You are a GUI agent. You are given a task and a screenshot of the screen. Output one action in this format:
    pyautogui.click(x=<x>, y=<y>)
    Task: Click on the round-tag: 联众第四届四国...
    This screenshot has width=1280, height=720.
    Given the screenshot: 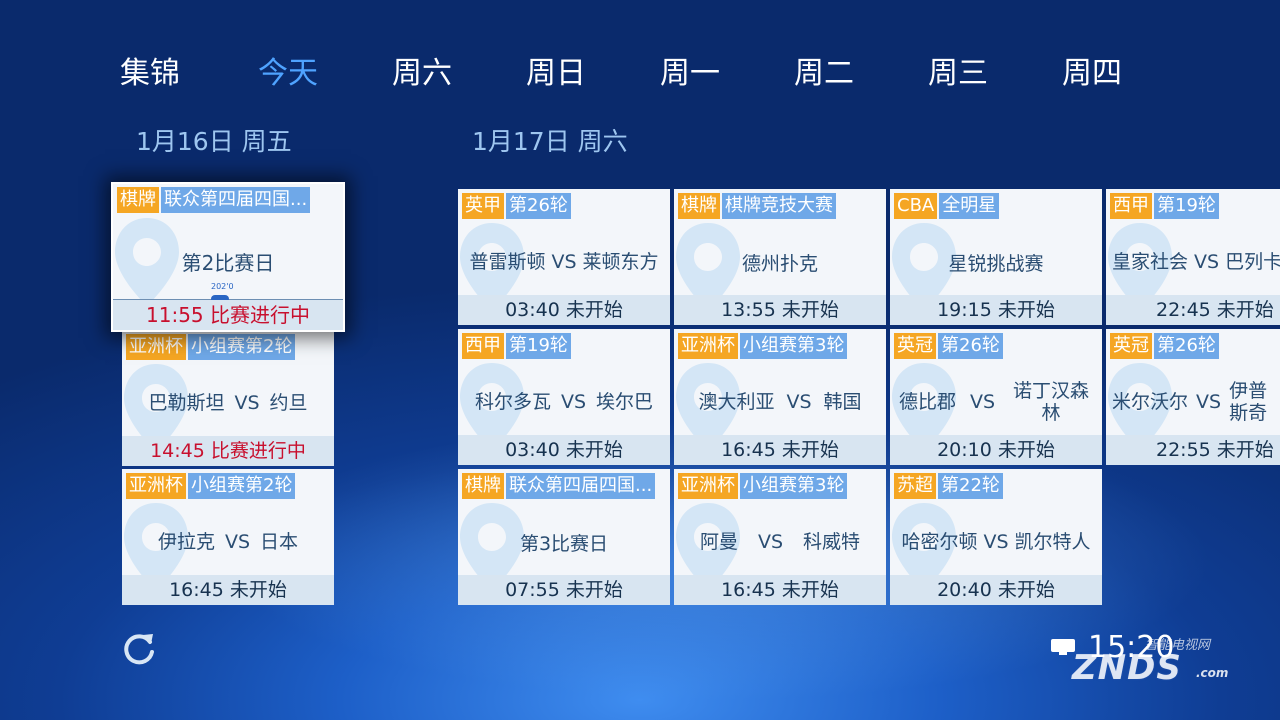 What is the action you would take?
    pyautogui.click(x=236, y=200)
    